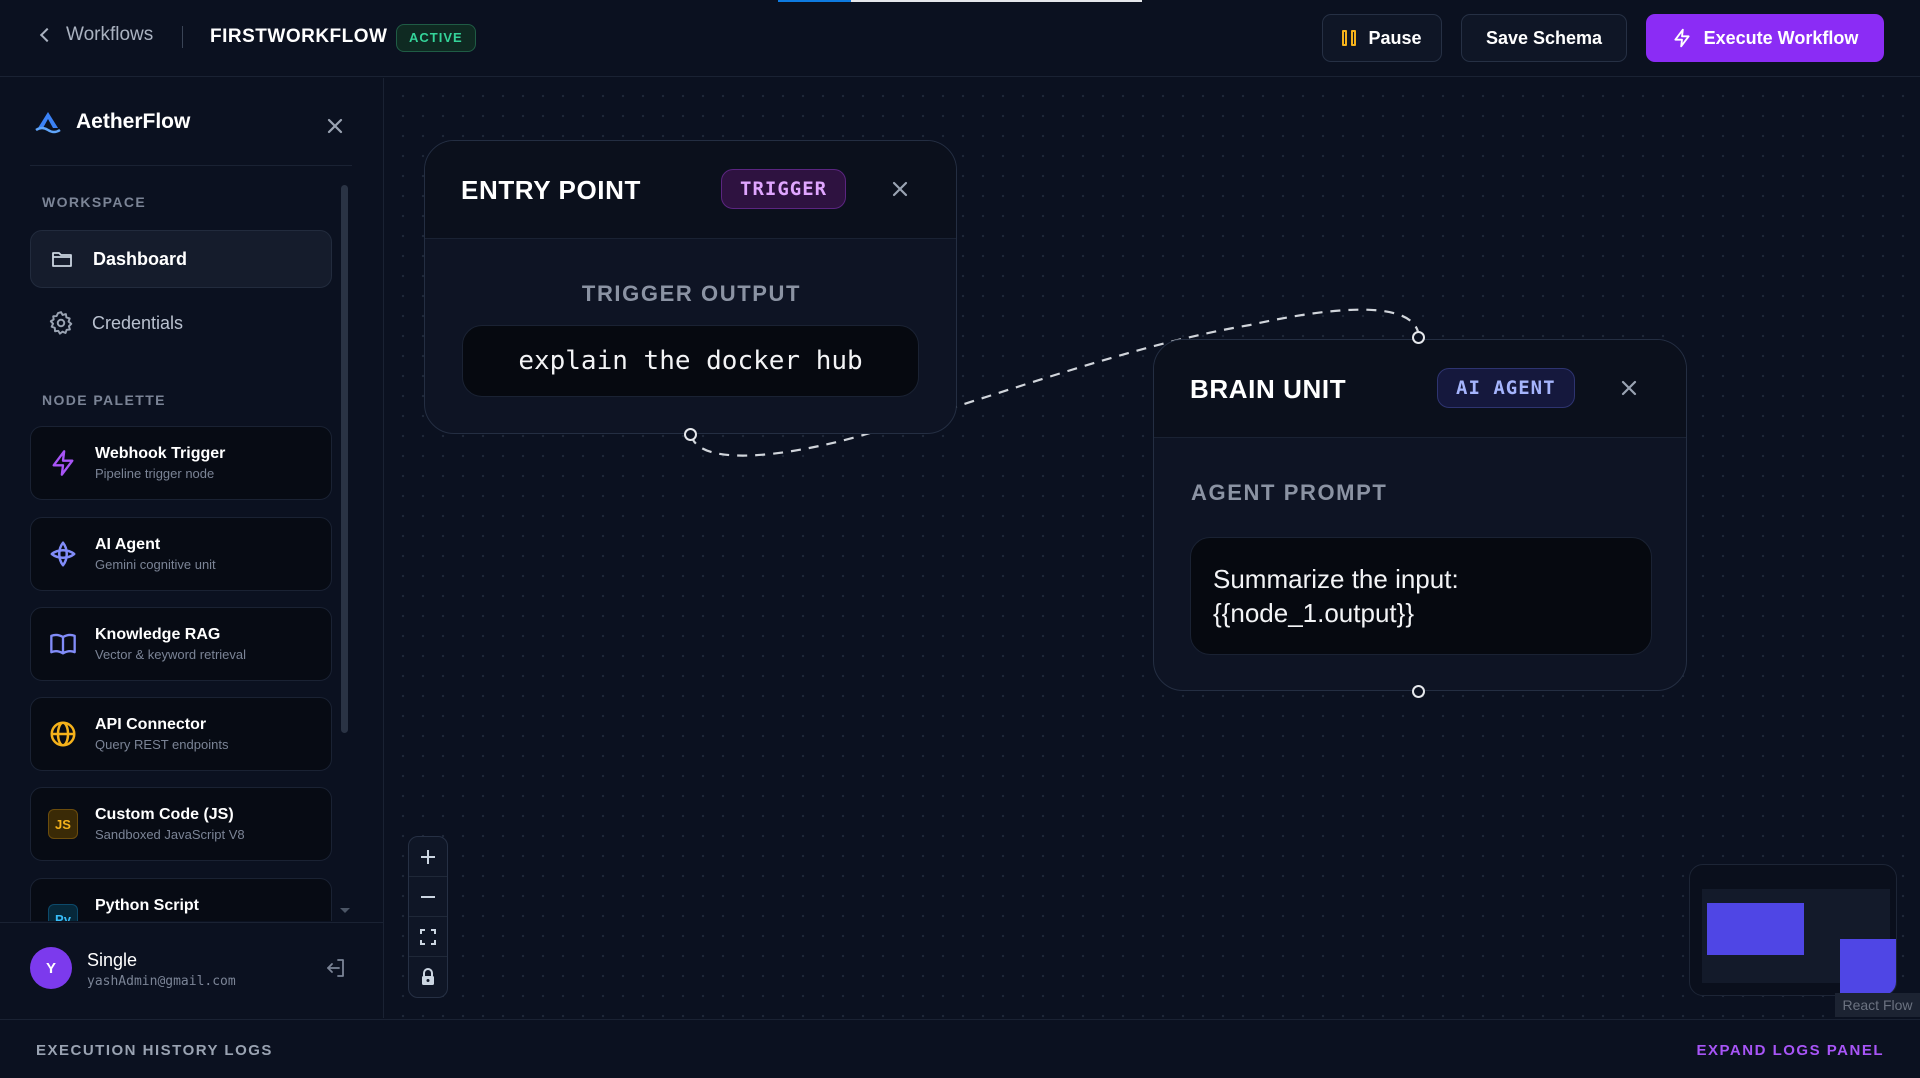  What do you see at coordinates (192, 922) in the screenshot?
I see `user-divider` at bounding box center [192, 922].